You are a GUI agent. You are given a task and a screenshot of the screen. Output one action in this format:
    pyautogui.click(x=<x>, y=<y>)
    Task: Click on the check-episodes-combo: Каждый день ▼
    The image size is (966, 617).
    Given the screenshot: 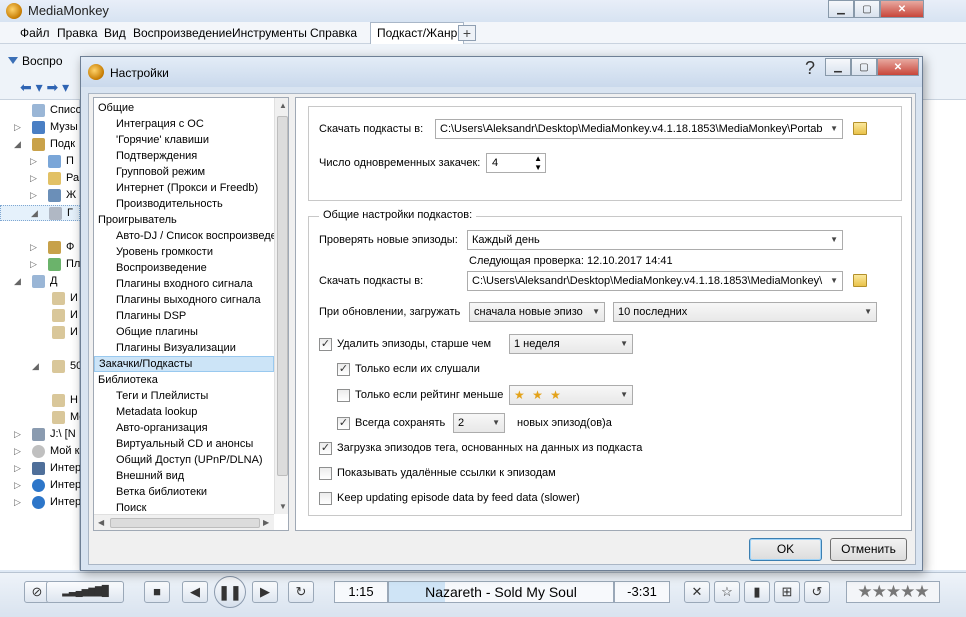 What is the action you would take?
    pyautogui.click(x=655, y=240)
    